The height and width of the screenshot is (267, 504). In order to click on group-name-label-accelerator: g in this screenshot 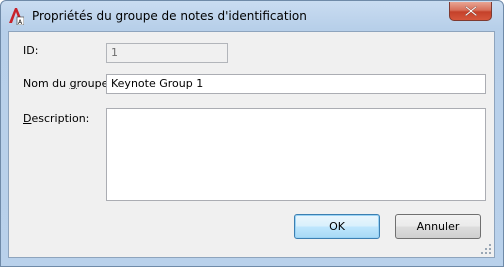, I will do `click(73, 83)`.